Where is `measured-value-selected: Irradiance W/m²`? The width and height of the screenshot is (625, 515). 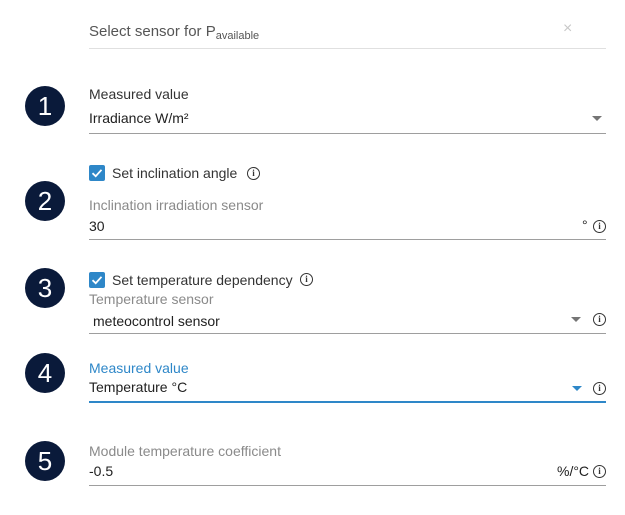
measured-value-selected: Irradiance W/m² is located at coordinates (139, 118).